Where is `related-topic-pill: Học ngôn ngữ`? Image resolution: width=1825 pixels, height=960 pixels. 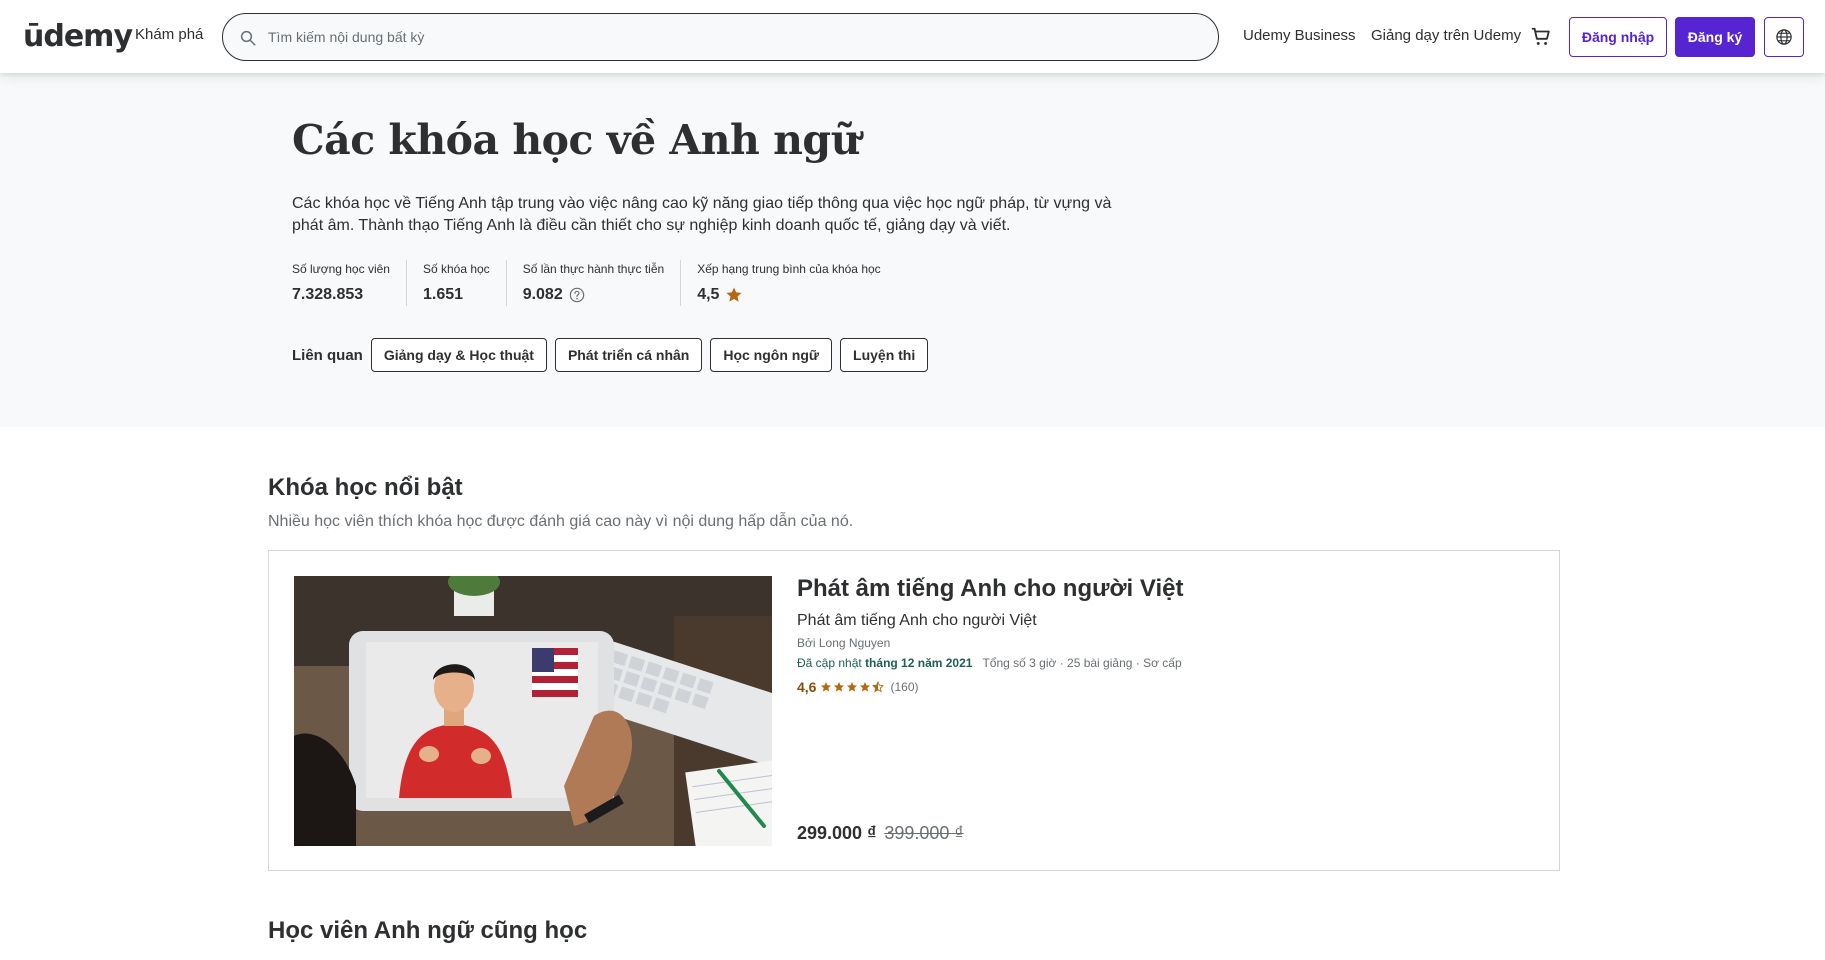 related-topic-pill: Học ngôn ngữ is located at coordinates (771, 355).